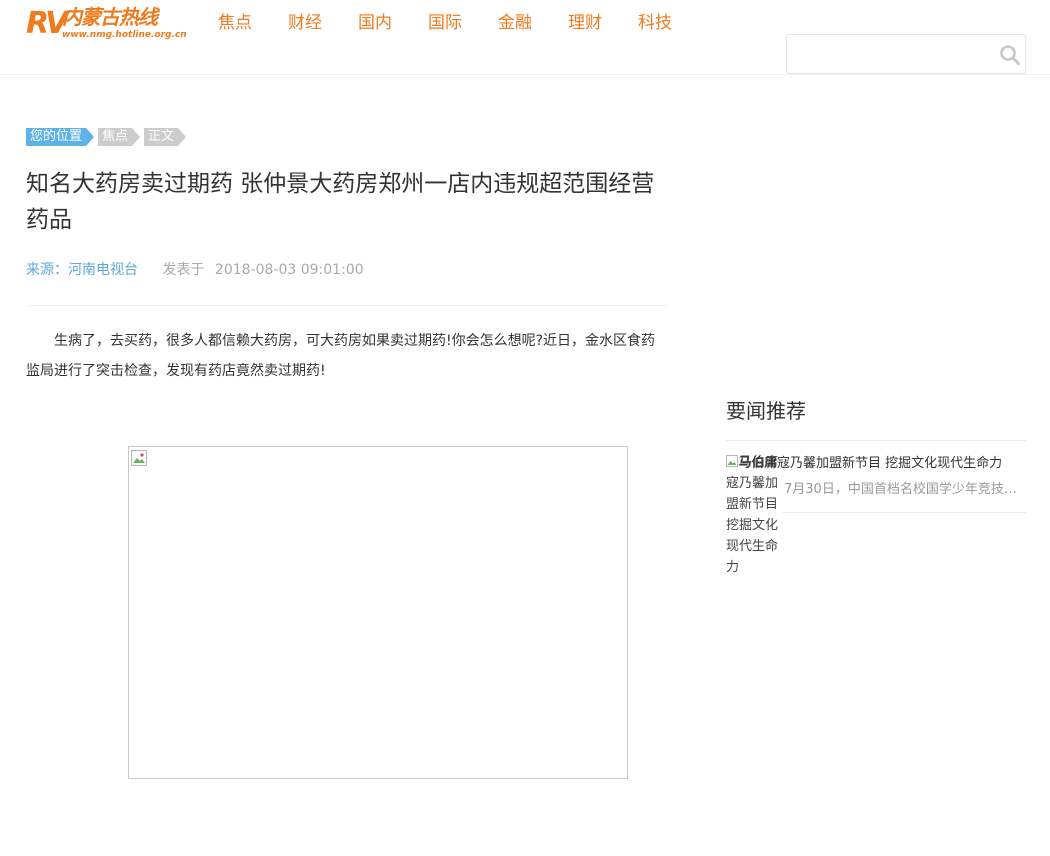 Image resolution: width=1050 pixels, height=856 pixels. I want to click on nav-item-banking: 金融, so click(515, 23).